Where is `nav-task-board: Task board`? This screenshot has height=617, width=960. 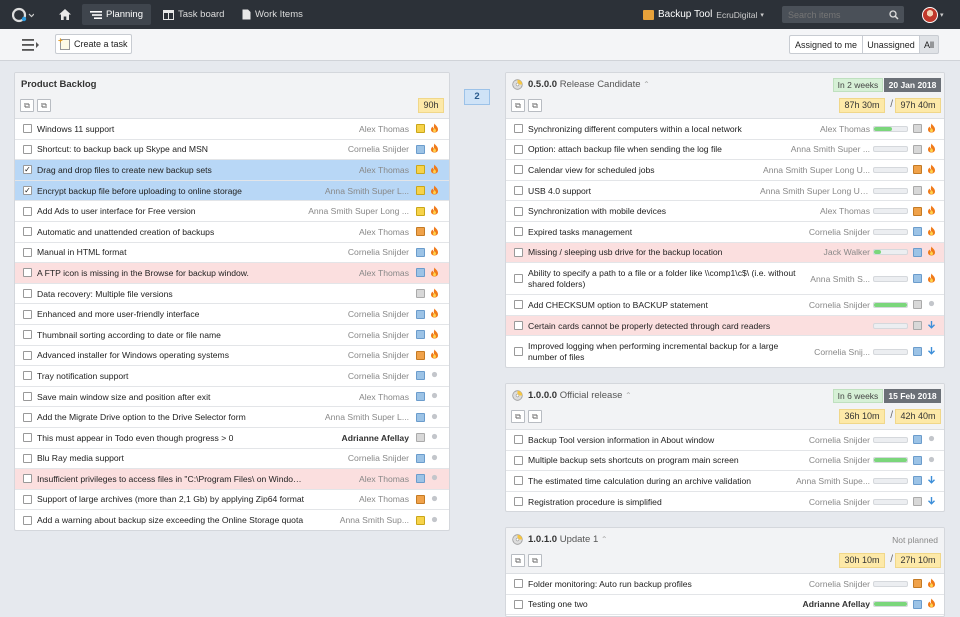
nav-task-board: Task board is located at coordinates (193, 14).